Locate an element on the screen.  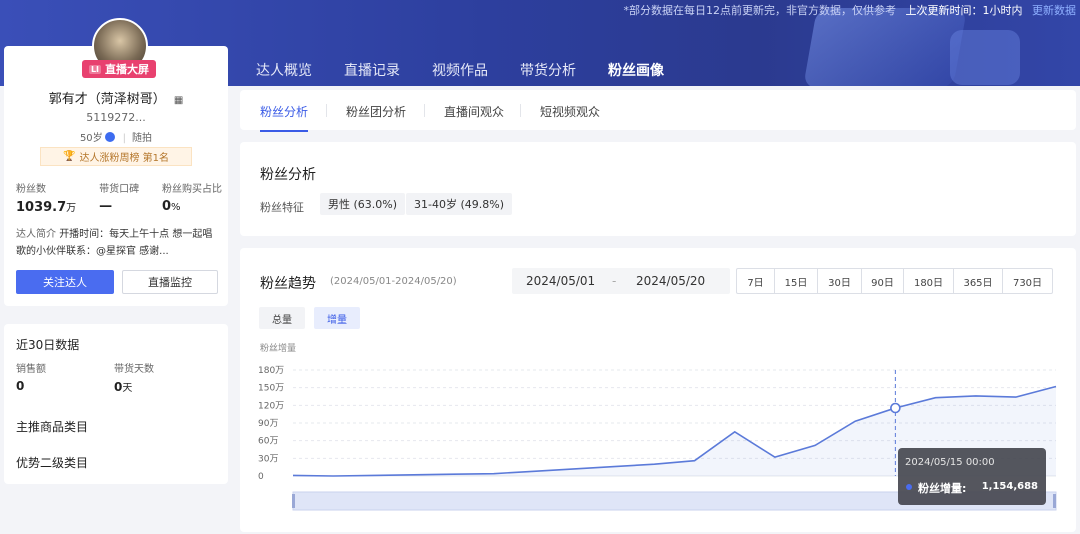
sales-label: 销售额 is located at coordinates (31, 369).